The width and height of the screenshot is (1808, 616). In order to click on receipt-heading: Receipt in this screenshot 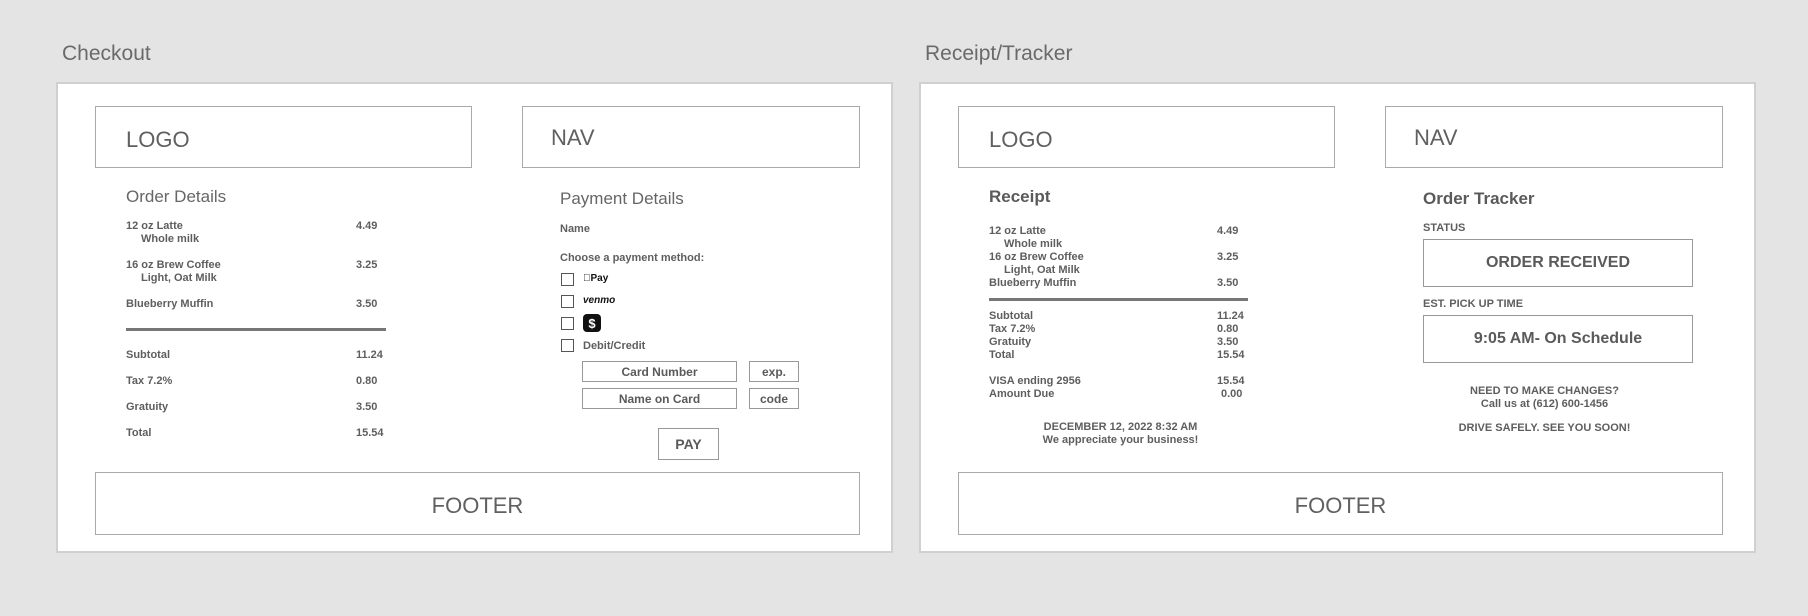, I will do `click(1020, 196)`.